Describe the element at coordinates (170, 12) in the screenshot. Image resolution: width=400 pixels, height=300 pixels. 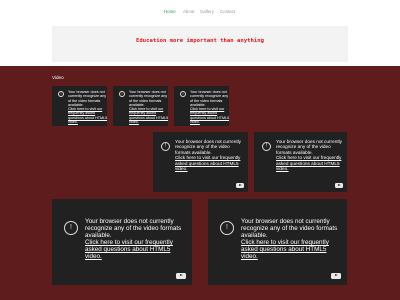
I see `nav-link-home: Home` at that location.